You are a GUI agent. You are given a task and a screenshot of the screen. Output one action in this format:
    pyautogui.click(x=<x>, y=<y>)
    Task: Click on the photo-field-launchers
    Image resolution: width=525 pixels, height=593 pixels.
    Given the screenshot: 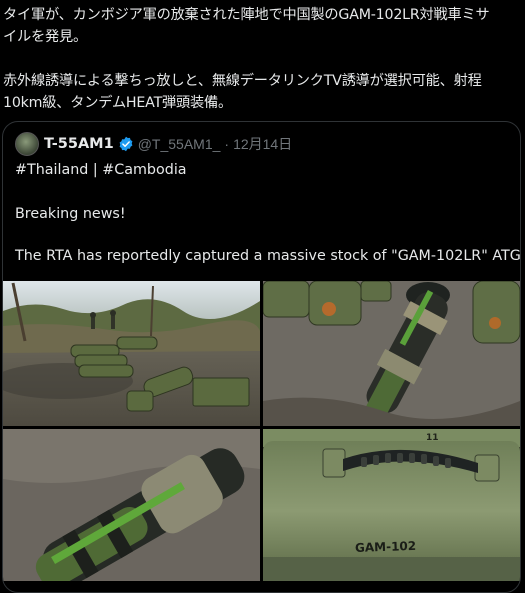 What is the action you would take?
    pyautogui.click(x=131, y=353)
    